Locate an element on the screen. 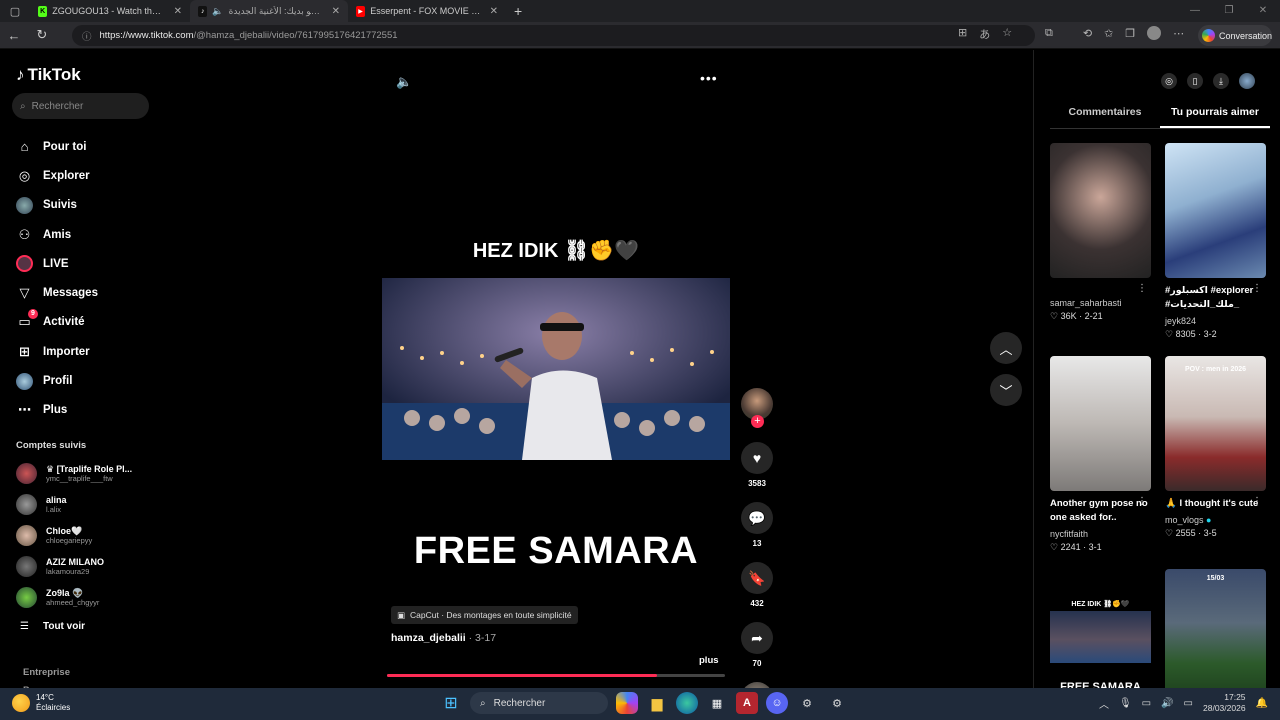 This screenshot has height=720, width=1280. comment-action: 💬 13 is located at coordinates (757, 525).